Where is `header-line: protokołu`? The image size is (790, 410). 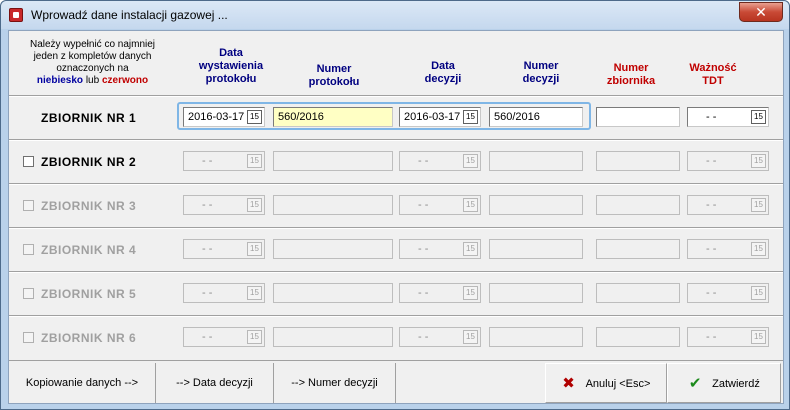
header-line: protokołu is located at coordinates (334, 82).